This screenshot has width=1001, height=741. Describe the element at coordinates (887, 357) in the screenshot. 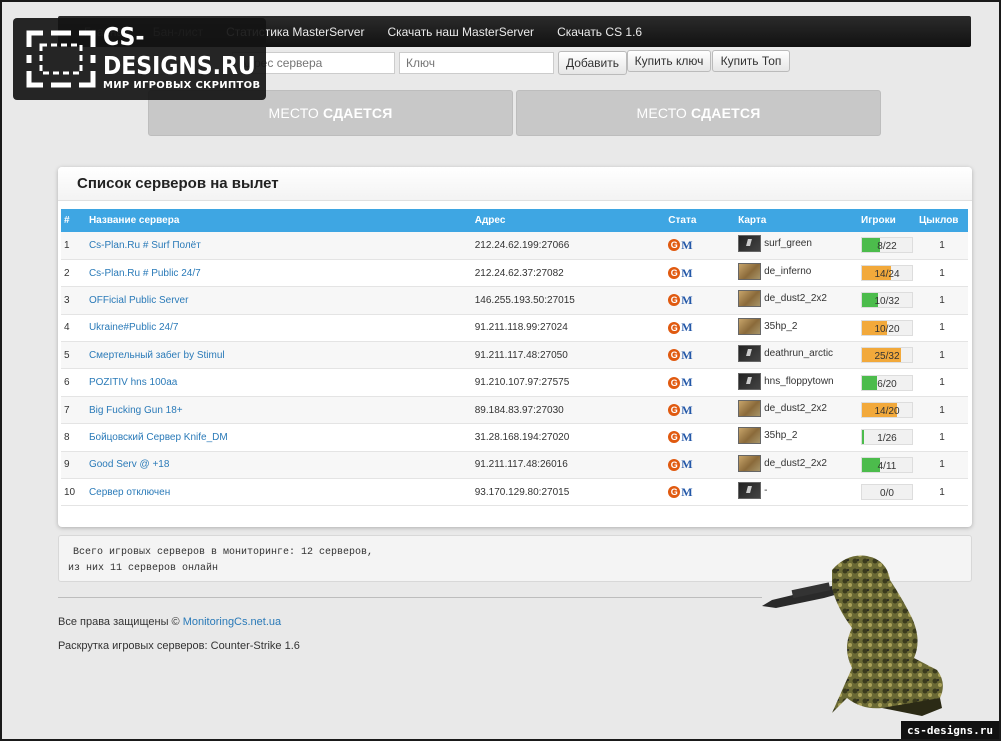

I see `players-count: 25/32` at that location.